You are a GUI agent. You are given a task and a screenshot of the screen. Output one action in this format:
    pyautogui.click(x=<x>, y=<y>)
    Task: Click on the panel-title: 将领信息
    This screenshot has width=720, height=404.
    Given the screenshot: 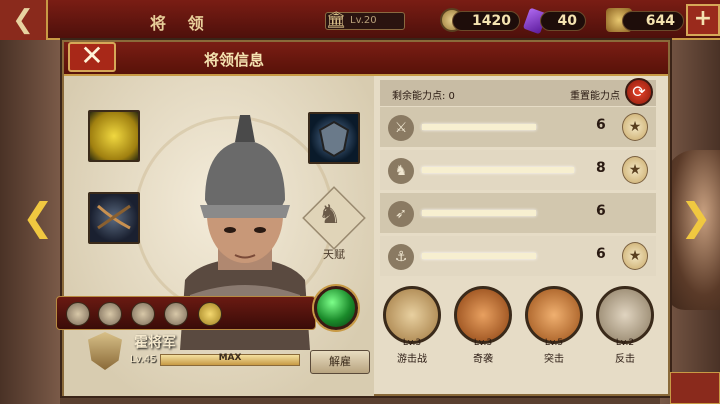 What is the action you would take?
    pyautogui.click(x=234, y=60)
    